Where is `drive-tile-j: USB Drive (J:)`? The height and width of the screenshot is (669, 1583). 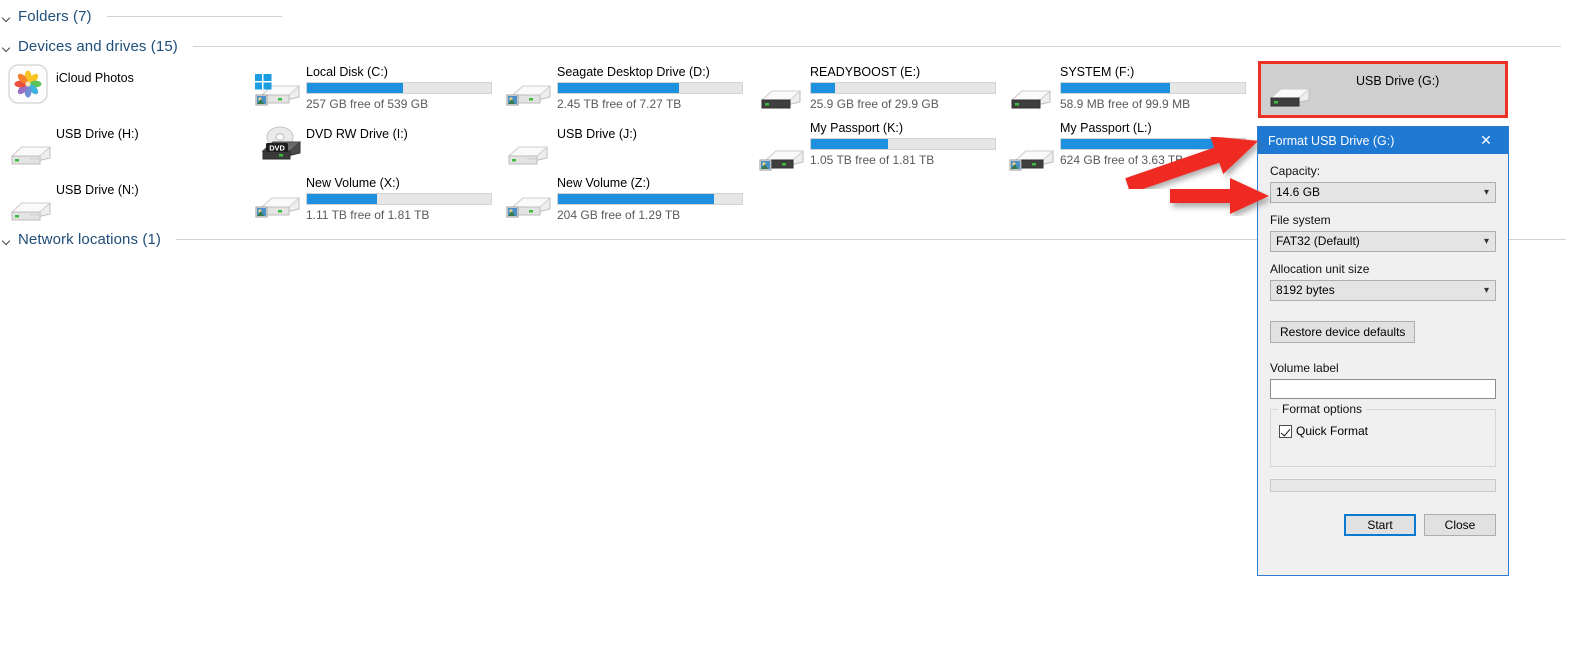
drive-tile-j: USB Drive (J:) is located at coordinates (597, 134).